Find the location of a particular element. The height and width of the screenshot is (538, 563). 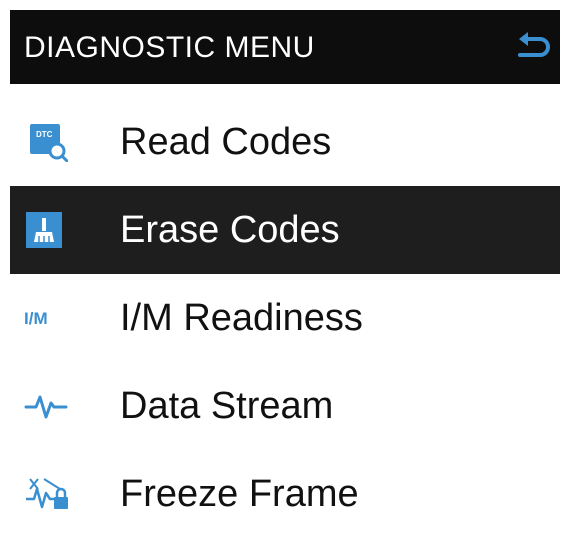

back-button is located at coordinates (533, 47).